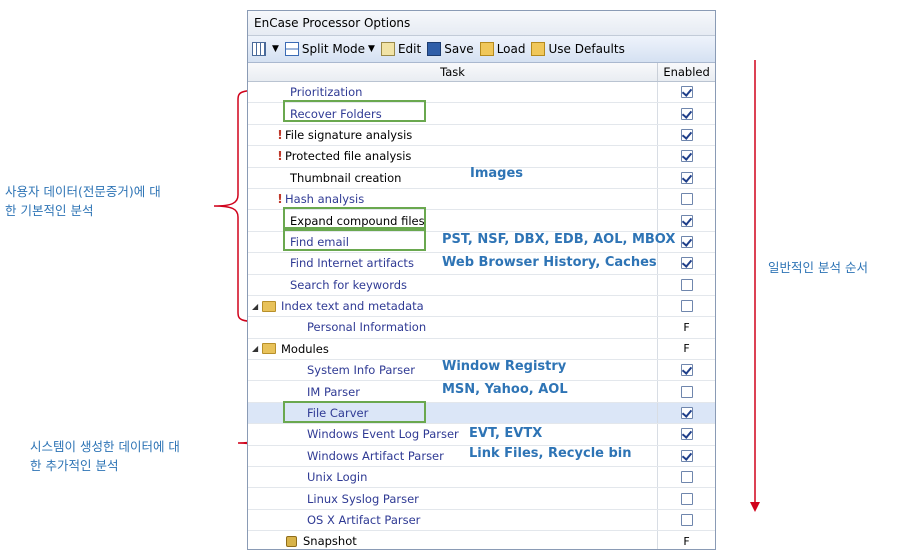 This screenshot has height=556, width=900. I want to click on task-cell-os-x-artifact-parser: OS X Artifact Parser, so click(453, 520).